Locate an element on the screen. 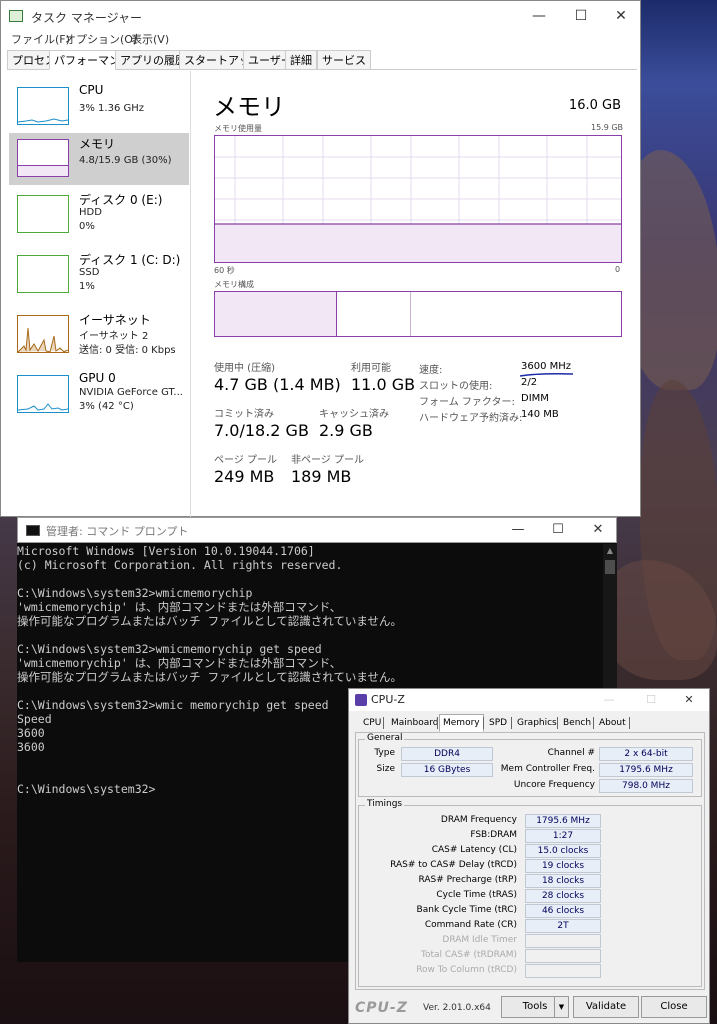 The height and width of the screenshot is (1024, 717). gpu-thumbnail-graph is located at coordinates (43, 394).